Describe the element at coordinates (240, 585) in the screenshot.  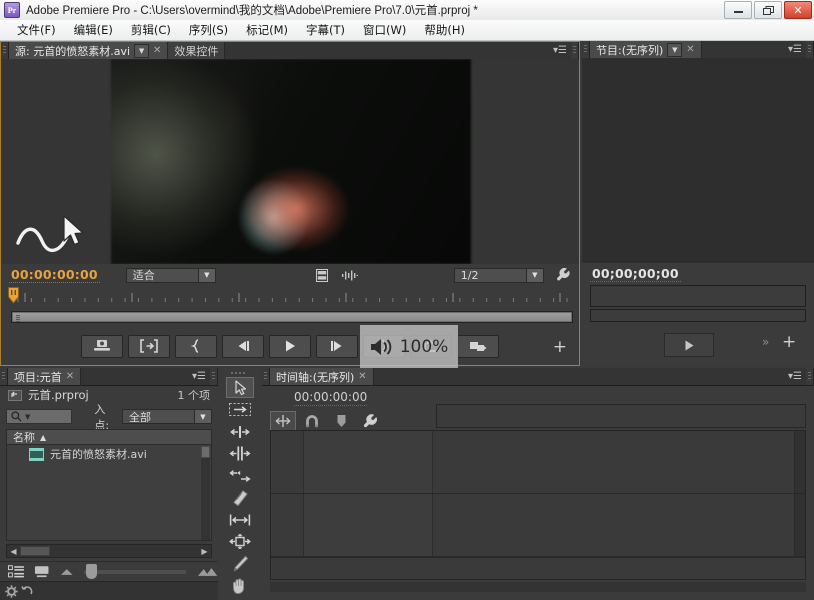
I see `hand-tool` at that location.